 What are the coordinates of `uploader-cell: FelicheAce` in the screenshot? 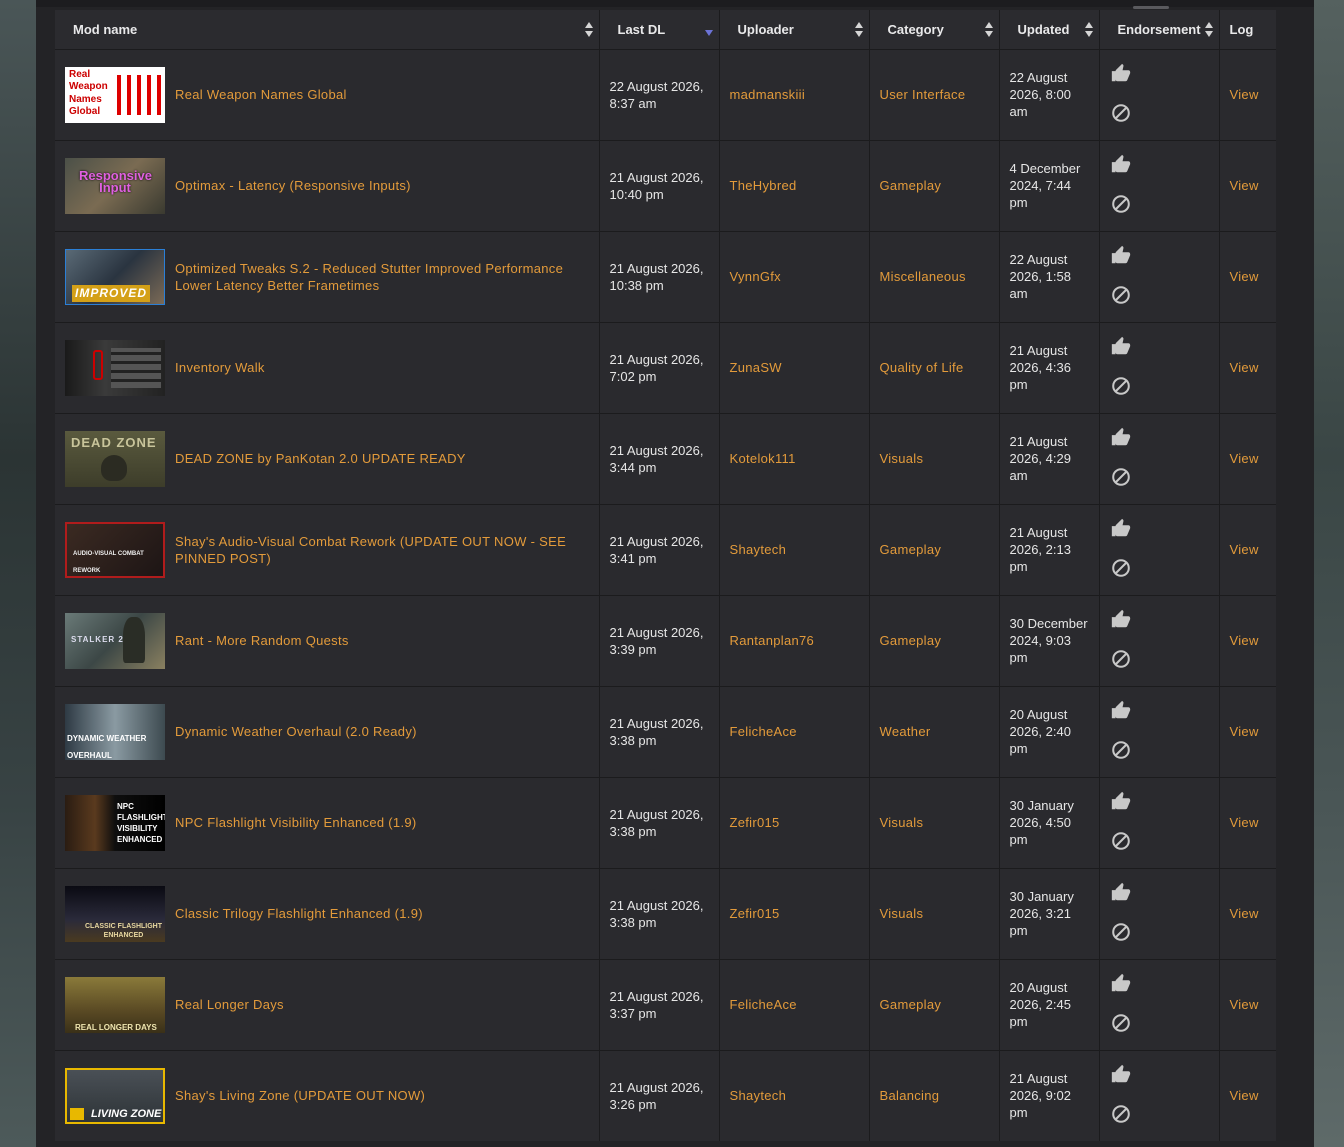 It's located at (794, 731).